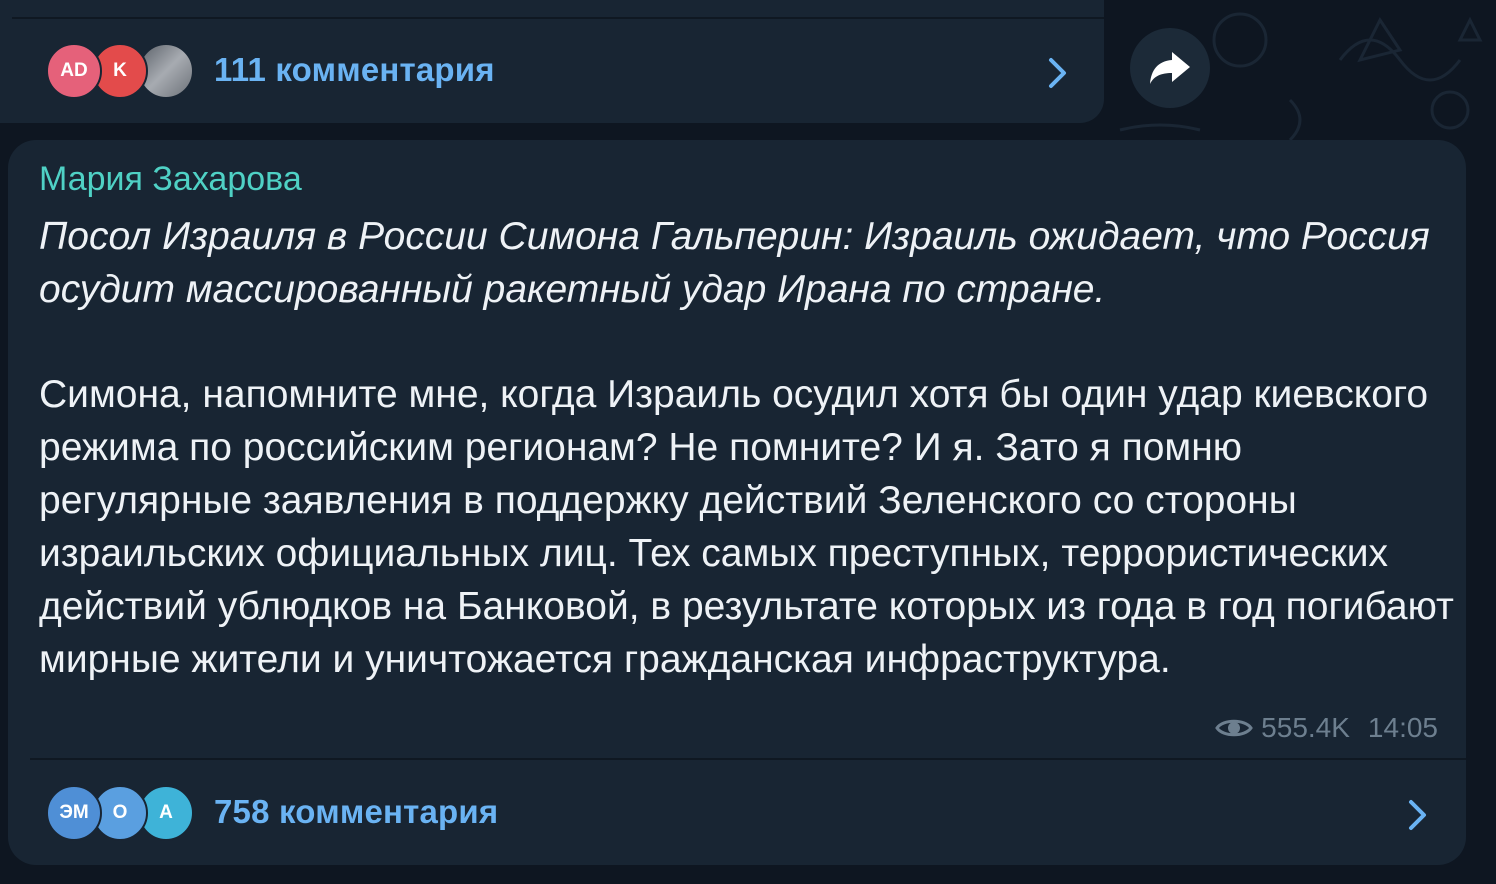 Image resolution: width=1496 pixels, height=884 pixels. I want to click on message-time: 14:05, so click(1402, 727).